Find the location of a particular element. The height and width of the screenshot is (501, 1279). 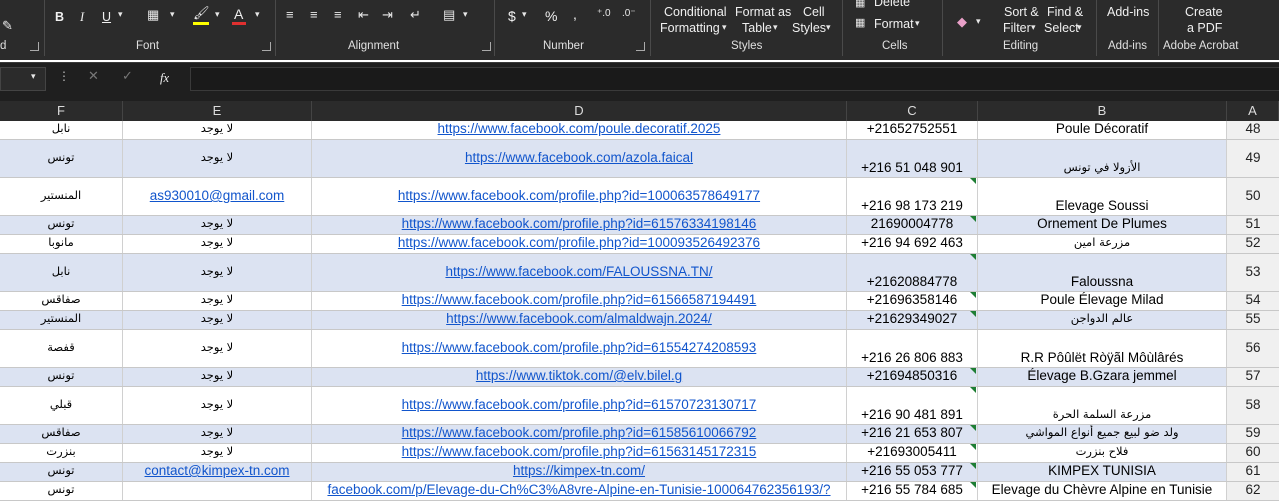

cell-b: Poule Élevage Milad is located at coordinates (1102, 301).